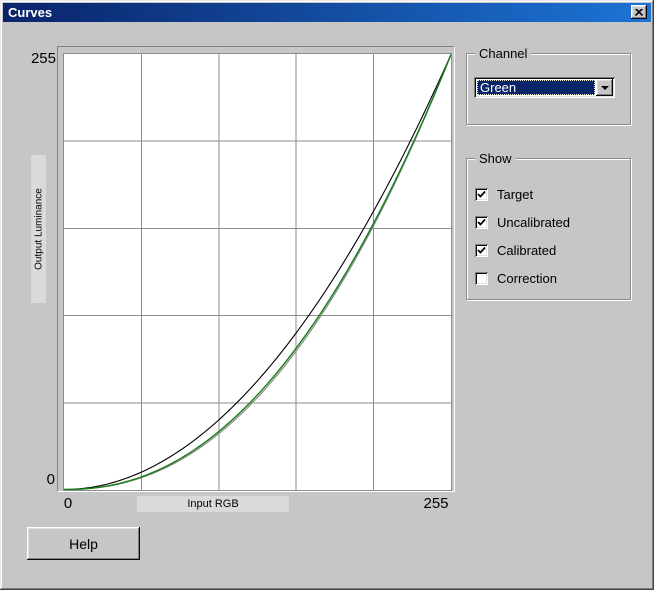 This screenshot has width=654, height=590. I want to click on close-button, so click(639, 12).